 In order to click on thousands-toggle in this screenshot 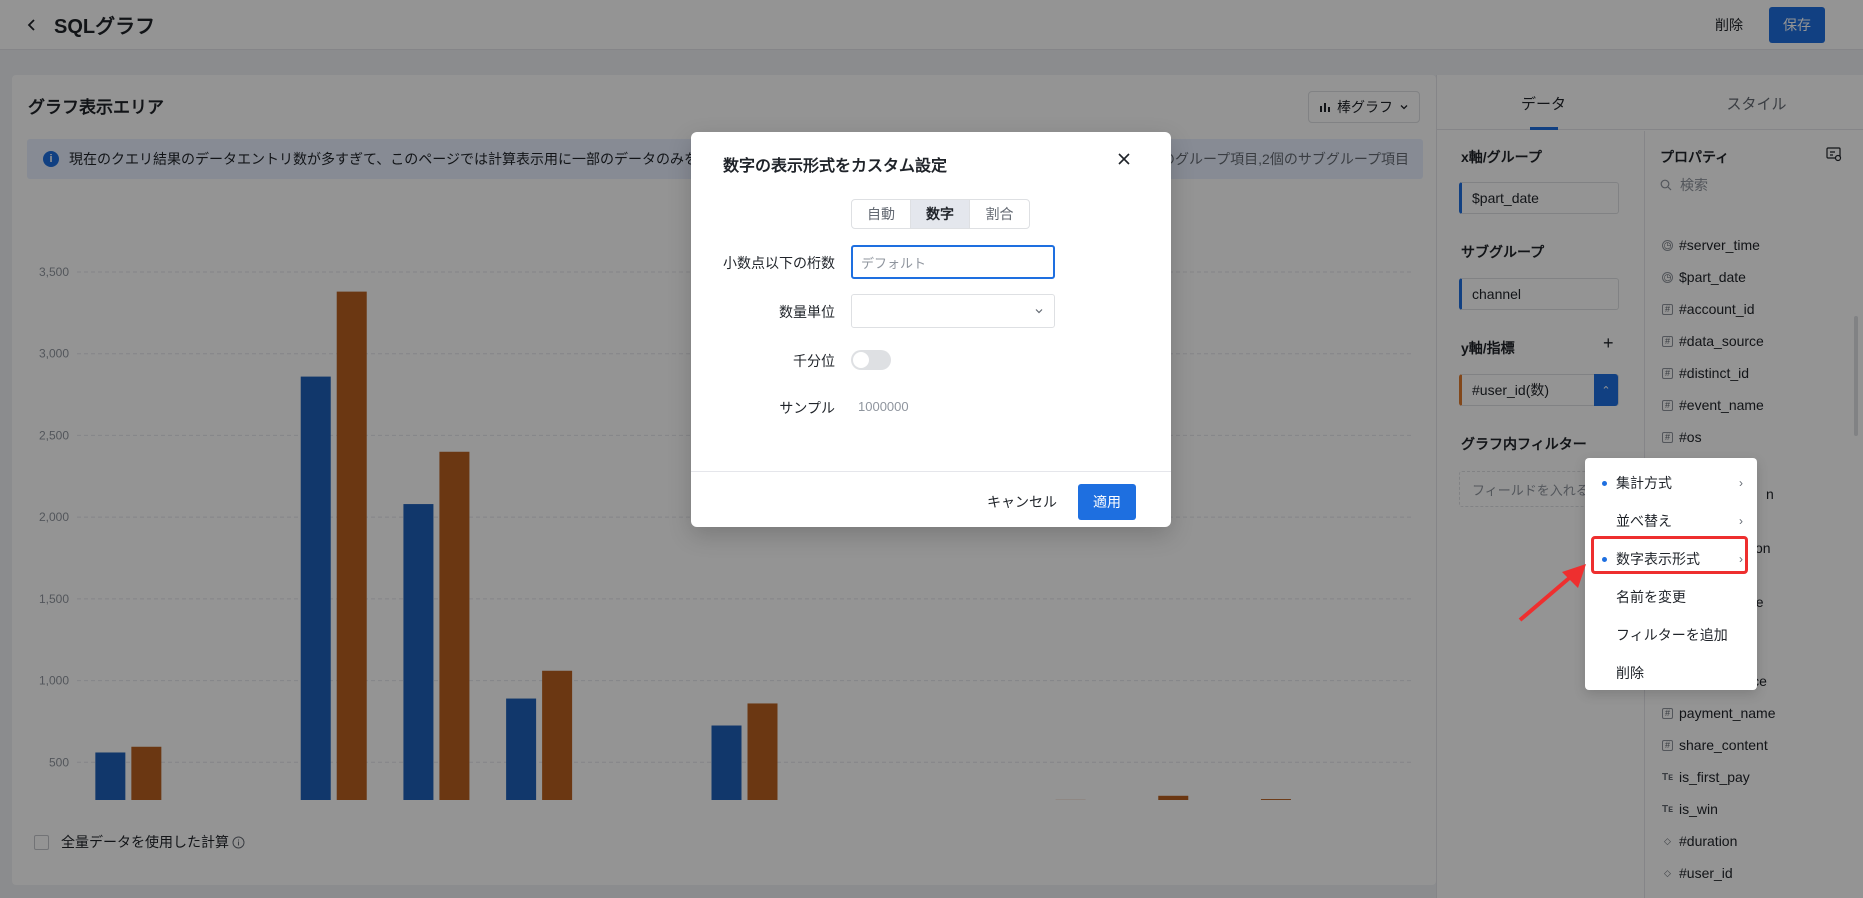, I will do `click(871, 360)`.